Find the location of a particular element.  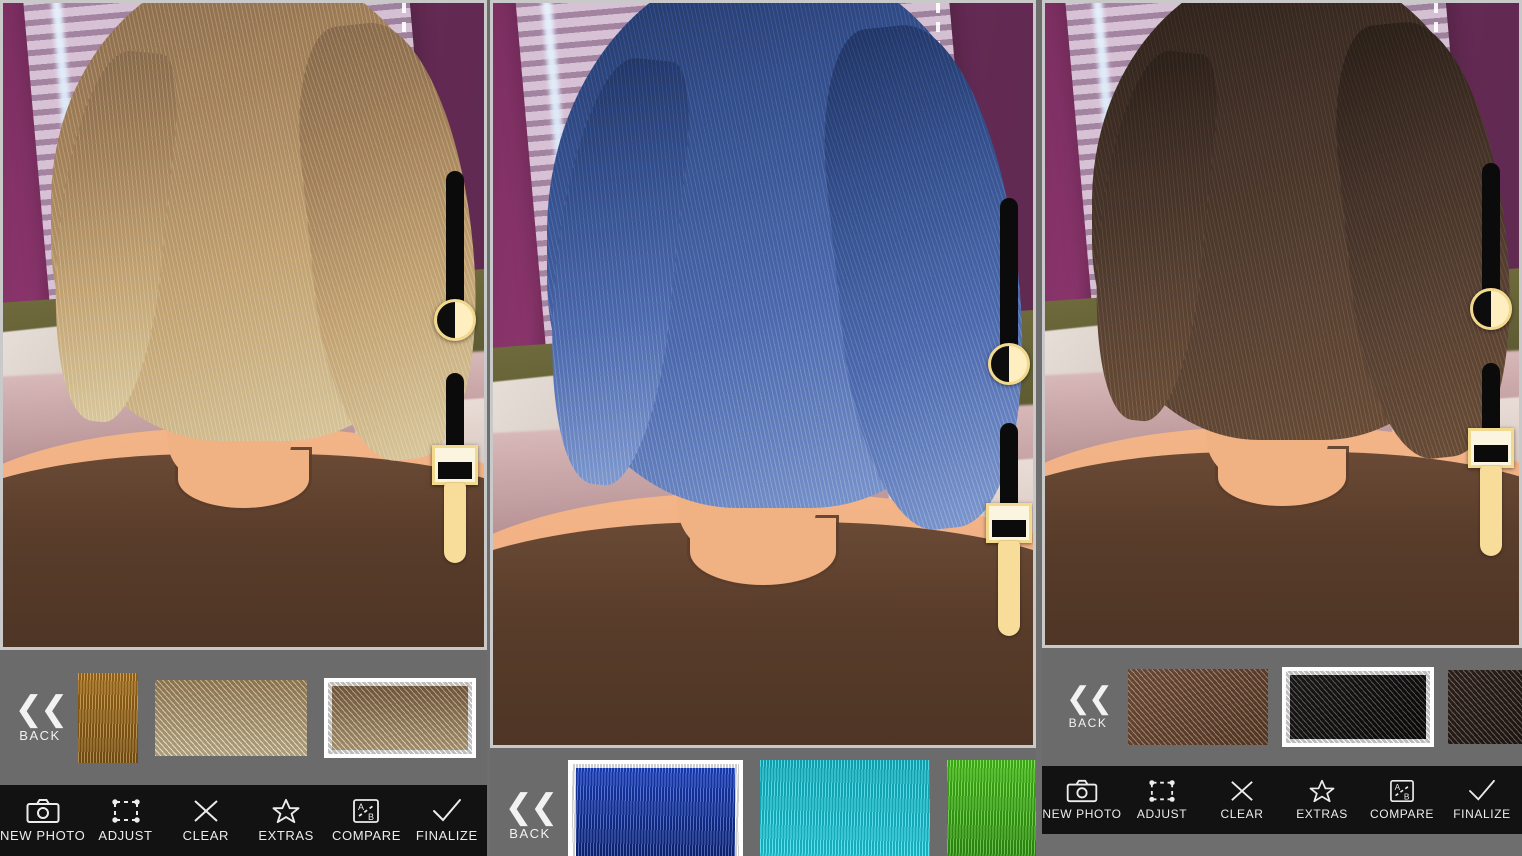

tool-label: NEW PHOTO is located at coordinates (1082, 814).